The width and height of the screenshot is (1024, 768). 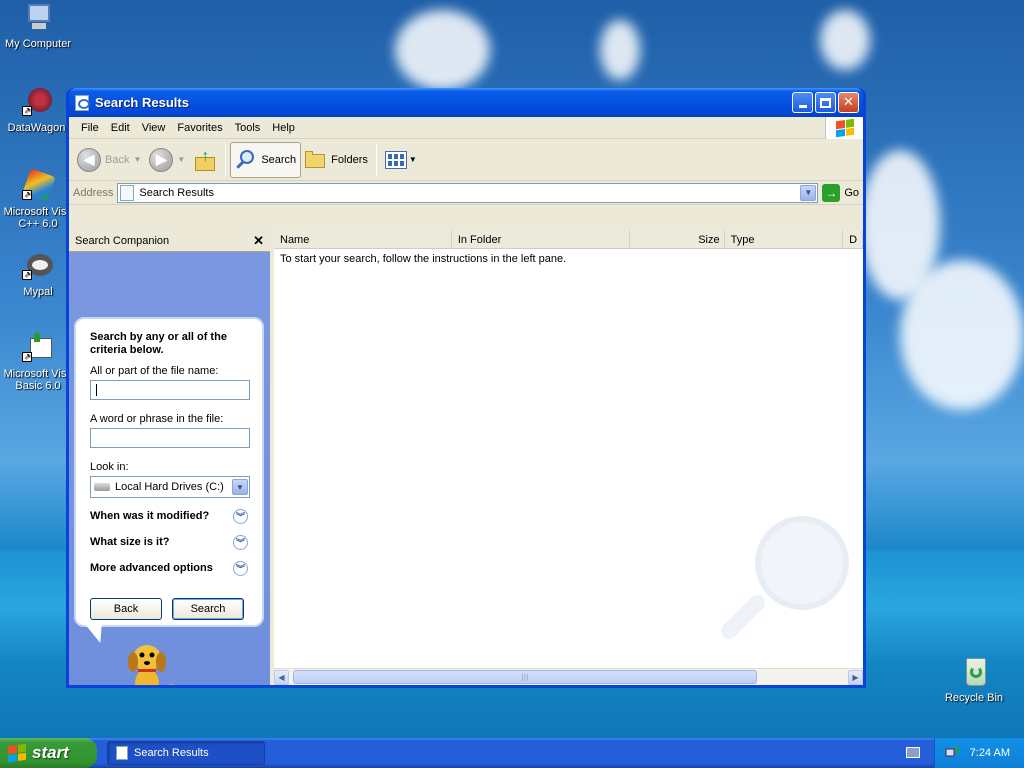 What do you see at coordinates (831, 192) in the screenshot?
I see `go-arrow-icon: →` at bounding box center [831, 192].